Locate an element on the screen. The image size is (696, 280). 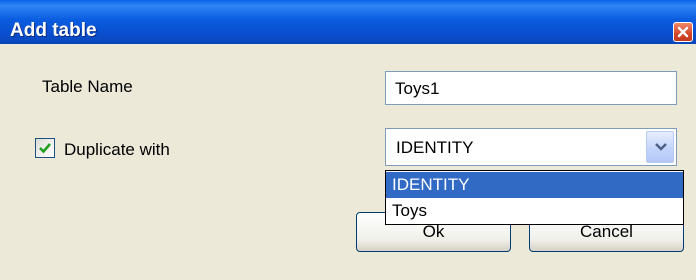
dropdown-option-identity: IDENTITY is located at coordinates (534, 185).